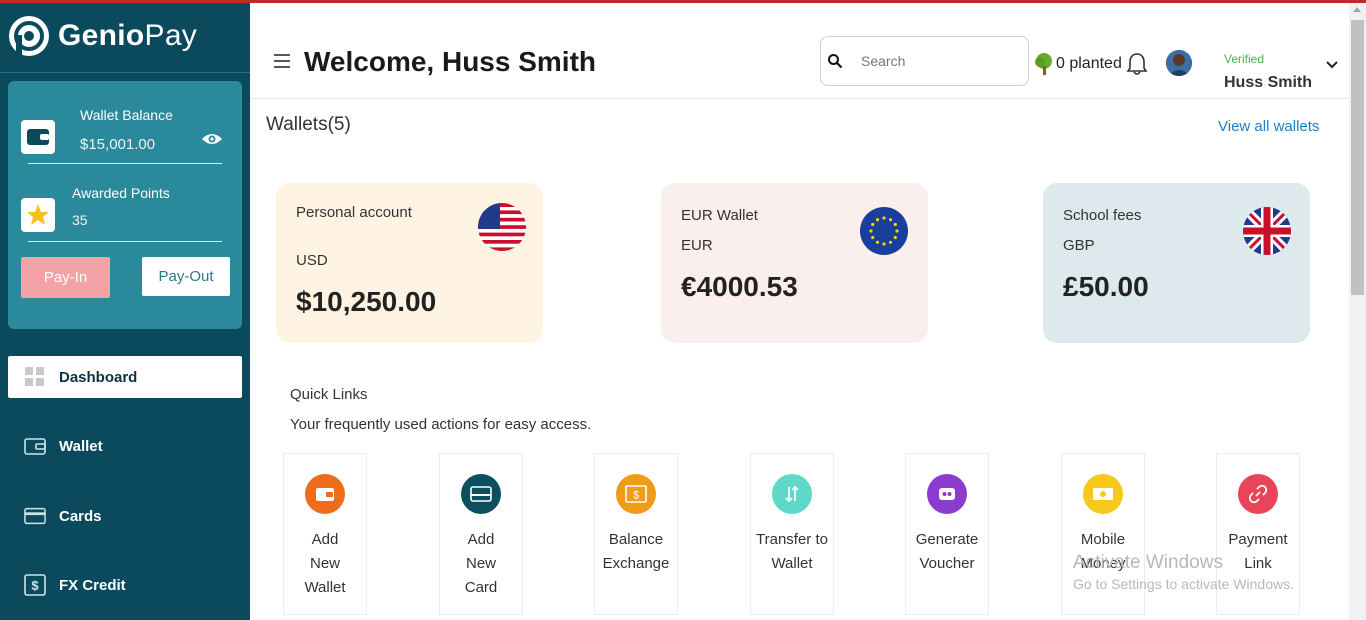 The width and height of the screenshot is (1366, 620). Describe the element at coordinates (947, 551) in the screenshot. I see `quick-link-label: Generate Voucher` at that location.